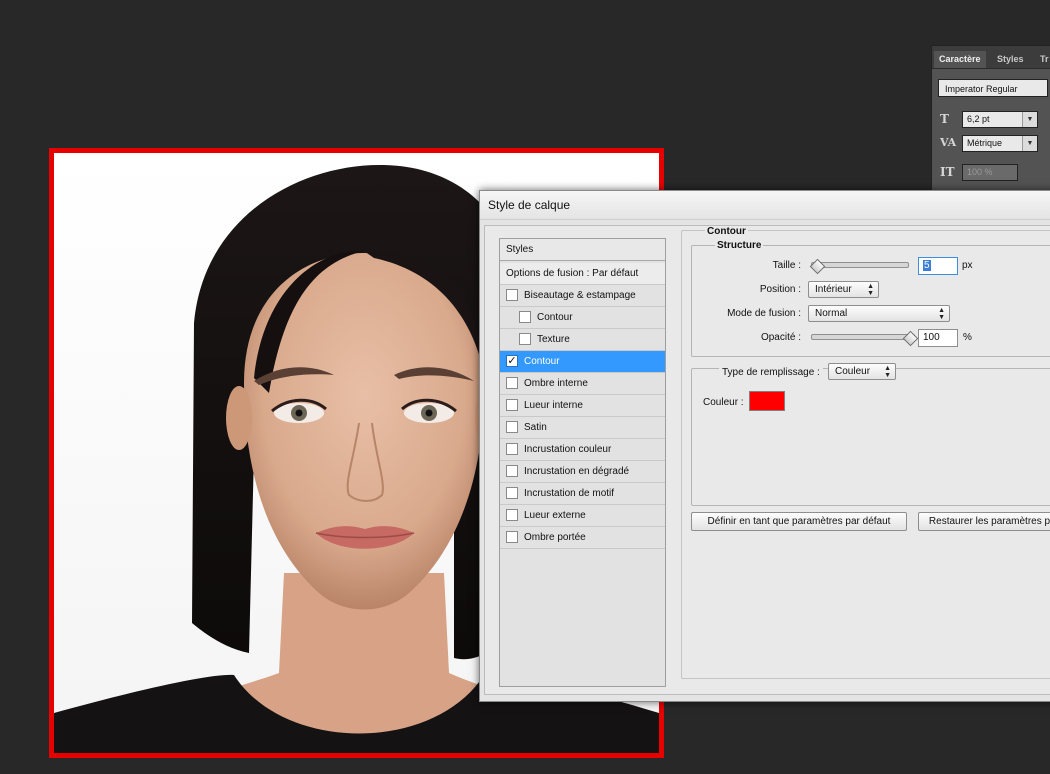  I want to click on checkmark-icon: ✓, so click(512, 361).